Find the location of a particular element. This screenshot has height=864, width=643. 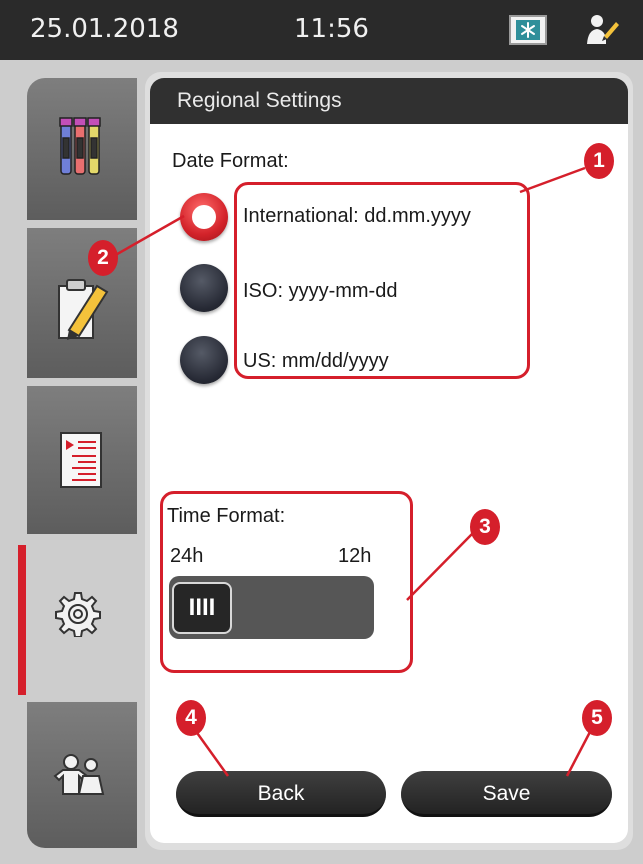

save-button: Save is located at coordinates (506, 794).